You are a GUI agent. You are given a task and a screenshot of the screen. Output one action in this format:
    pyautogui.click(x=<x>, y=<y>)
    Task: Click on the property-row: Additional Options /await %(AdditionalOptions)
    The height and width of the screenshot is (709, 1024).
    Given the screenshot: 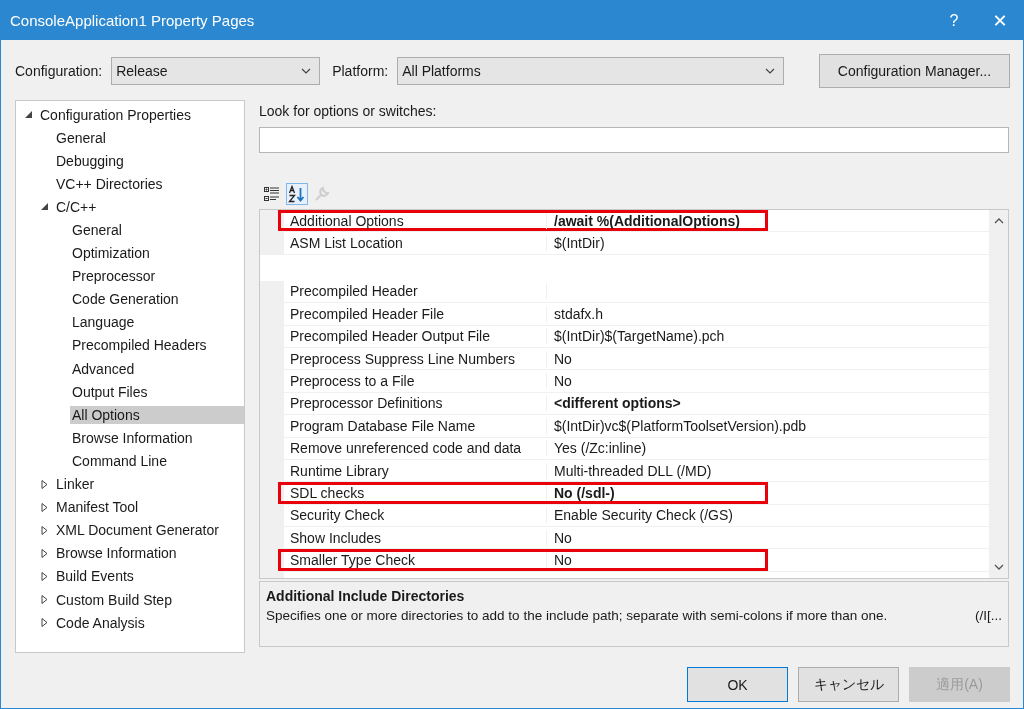 What is the action you would take?
    pyautogui.click(x=523, y=221)
    